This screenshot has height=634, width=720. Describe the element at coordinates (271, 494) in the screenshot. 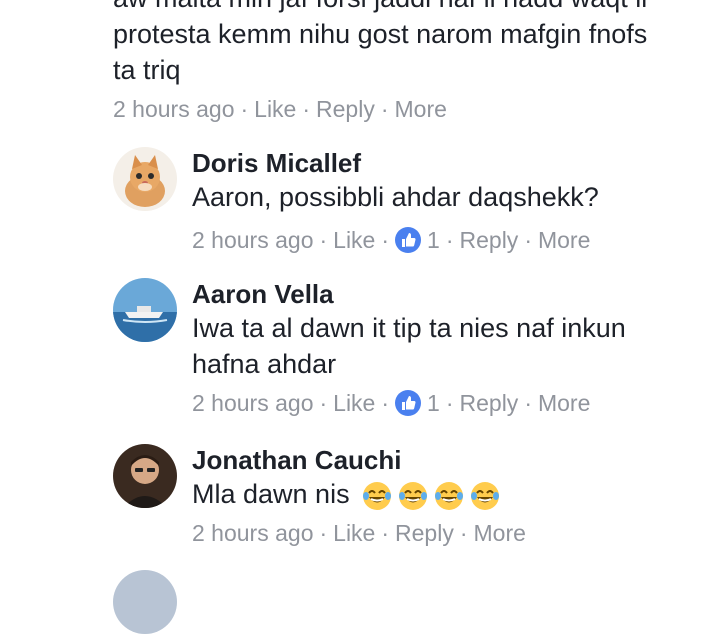

I see `comment-text-line: Mla dawn nis` at that location.